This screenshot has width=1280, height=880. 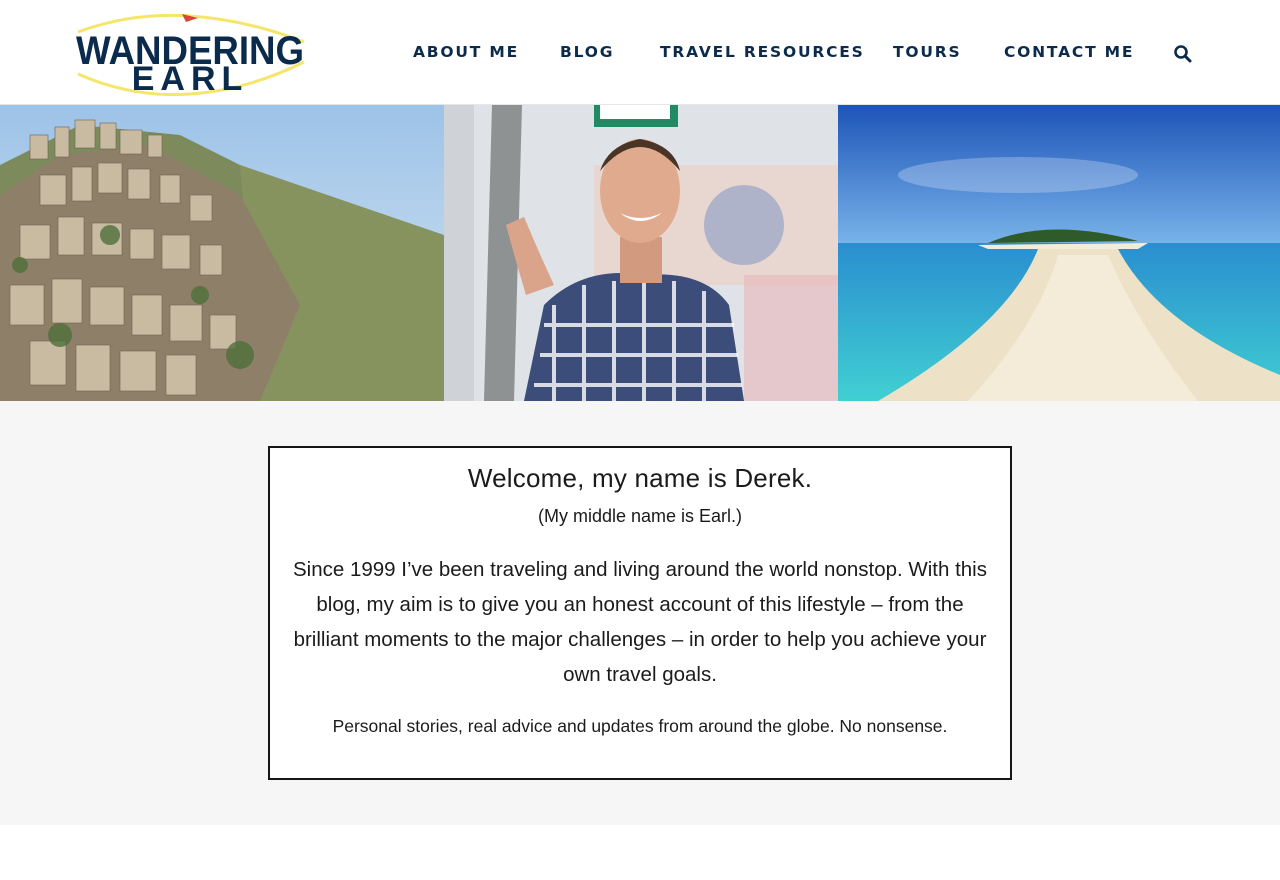 I want to click on nav-contact-me: CONTACT ME, so click(x=1069, y=52).